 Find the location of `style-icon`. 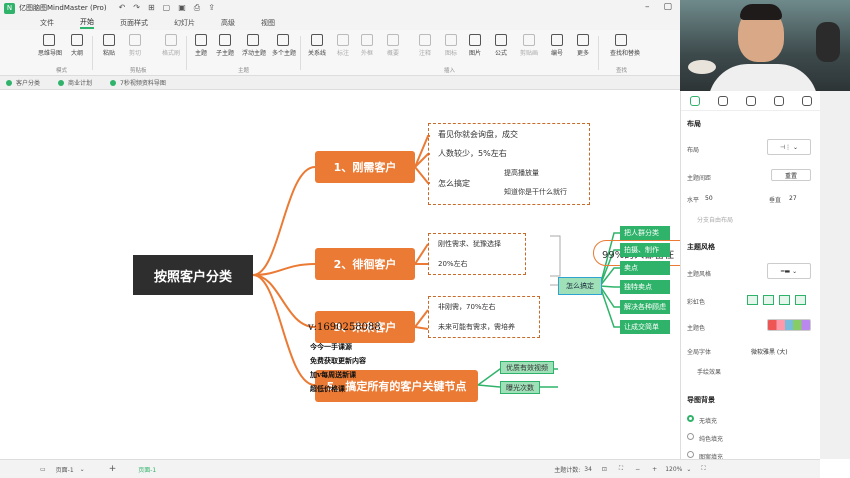

style-icon is located at coordinates (723, 100).